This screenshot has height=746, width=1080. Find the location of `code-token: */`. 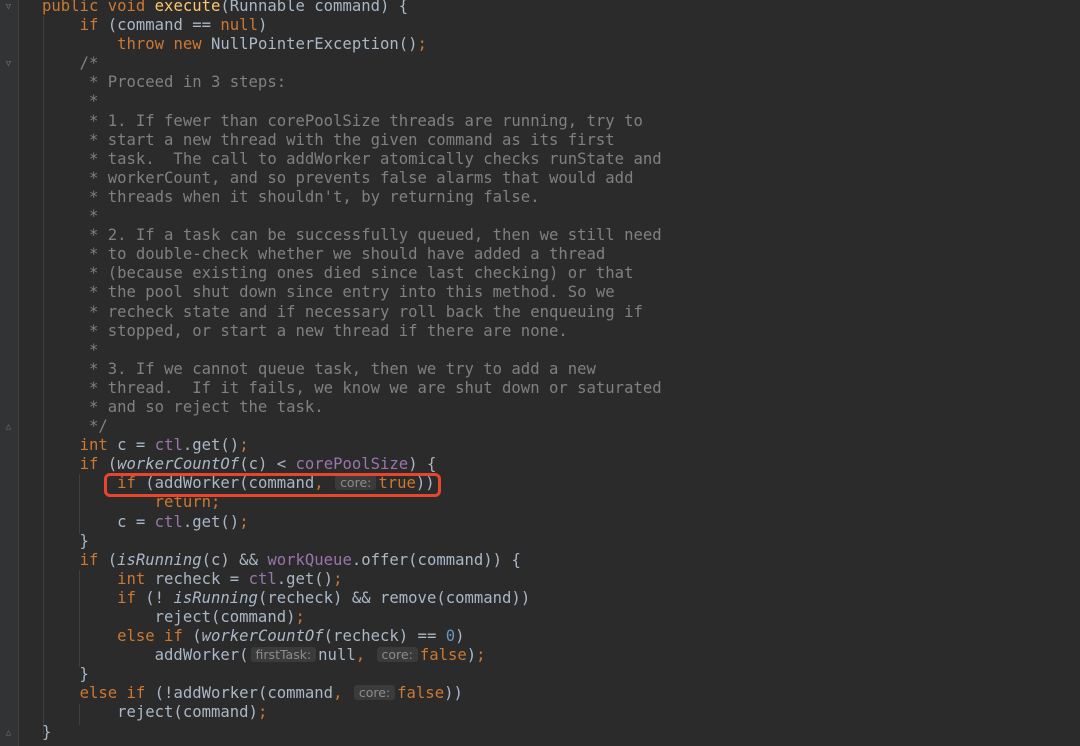

code-token: */ is located at coordinates (75, 426).